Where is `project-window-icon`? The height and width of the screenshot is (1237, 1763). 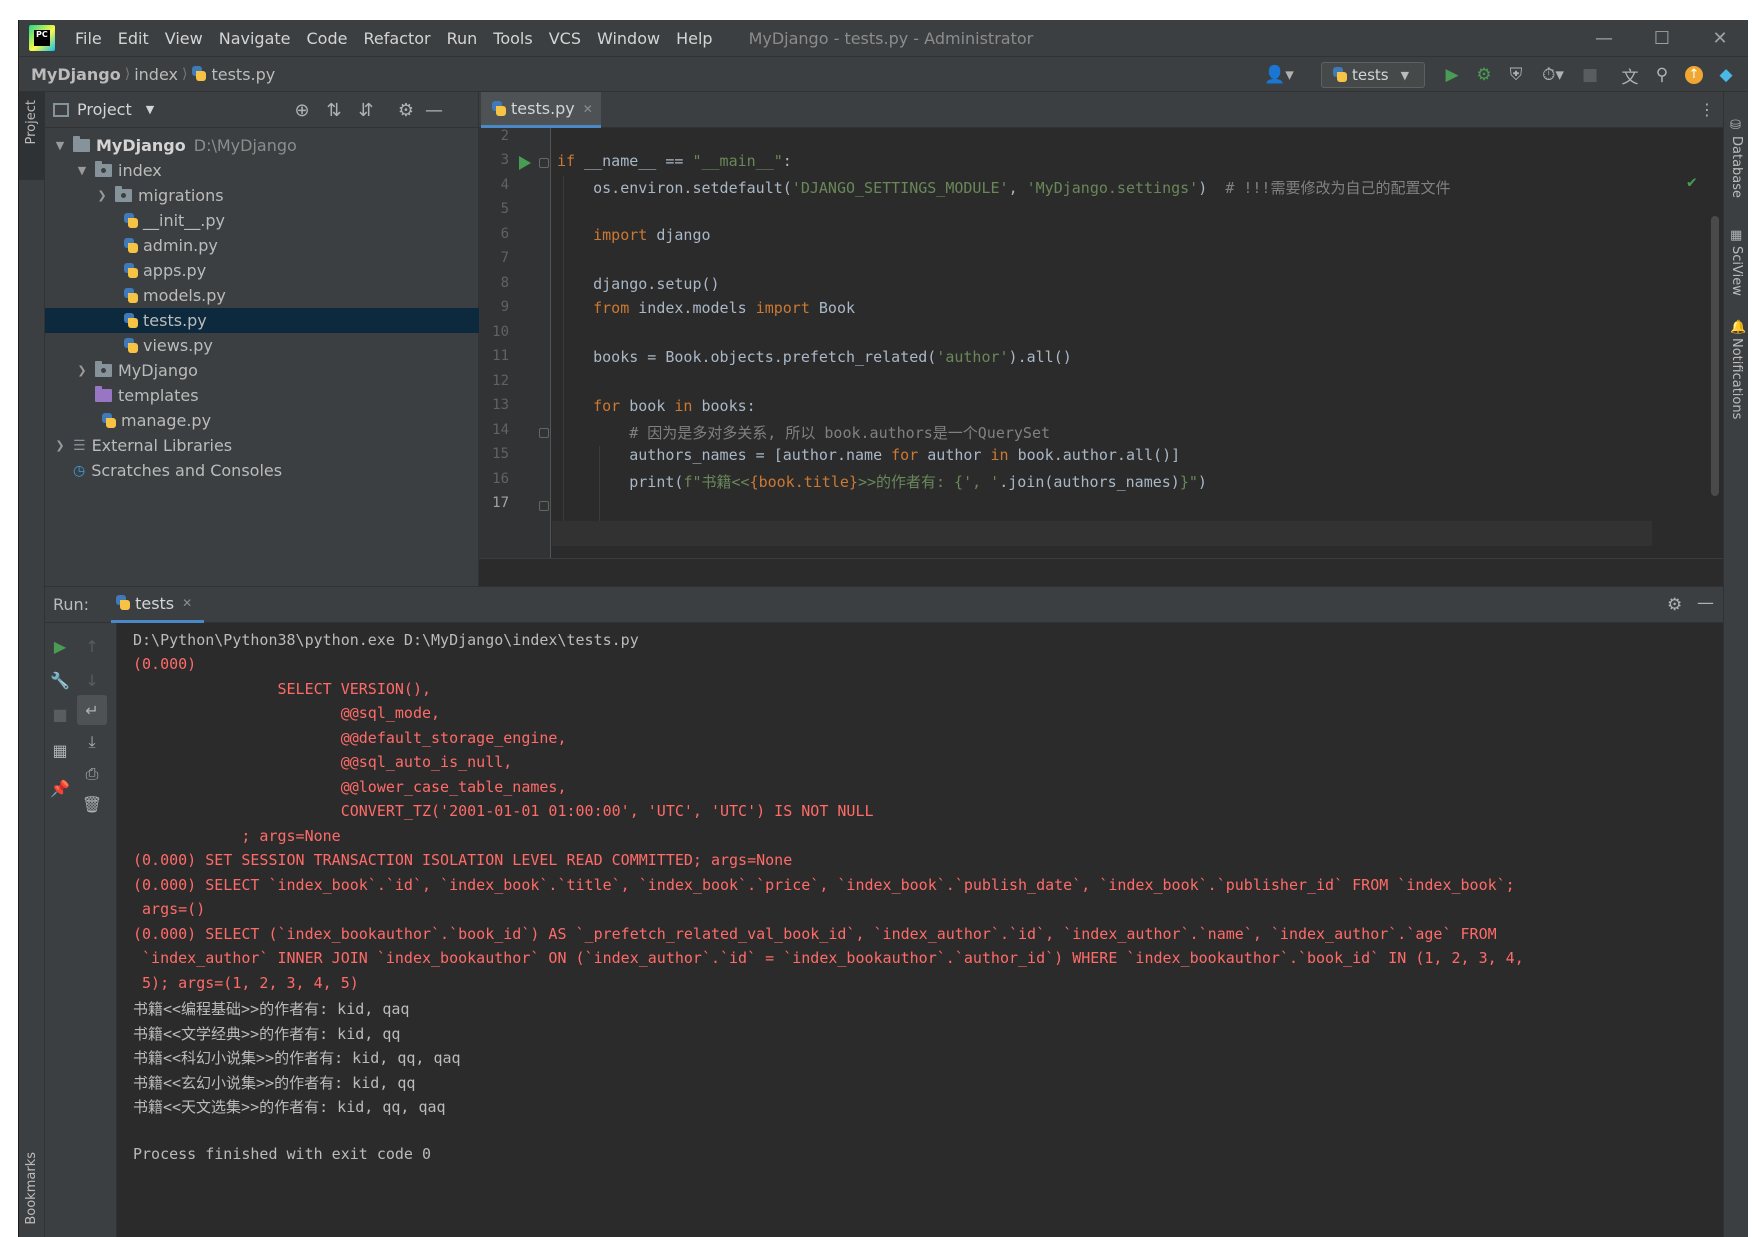
project-window-icon is located at coordinates (61, 109).